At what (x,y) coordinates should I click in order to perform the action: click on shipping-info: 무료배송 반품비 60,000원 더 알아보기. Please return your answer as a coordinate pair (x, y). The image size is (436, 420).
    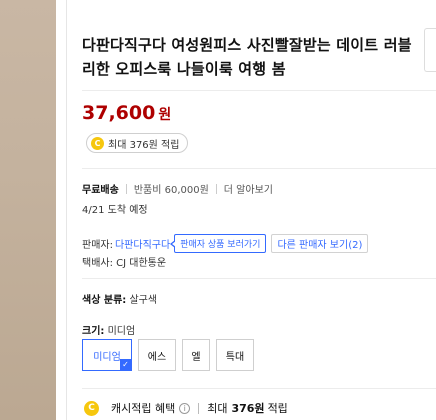
    Looking at the image, I should click on (177, 188).